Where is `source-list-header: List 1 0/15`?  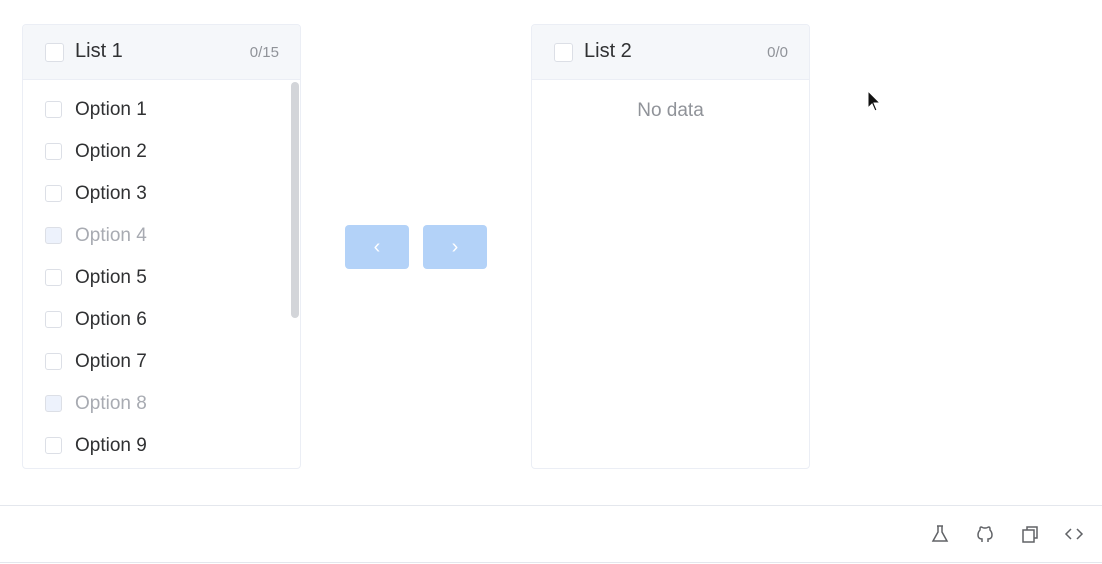
source-list-header: List 1 0/15 is located at coordinates (161, 52).